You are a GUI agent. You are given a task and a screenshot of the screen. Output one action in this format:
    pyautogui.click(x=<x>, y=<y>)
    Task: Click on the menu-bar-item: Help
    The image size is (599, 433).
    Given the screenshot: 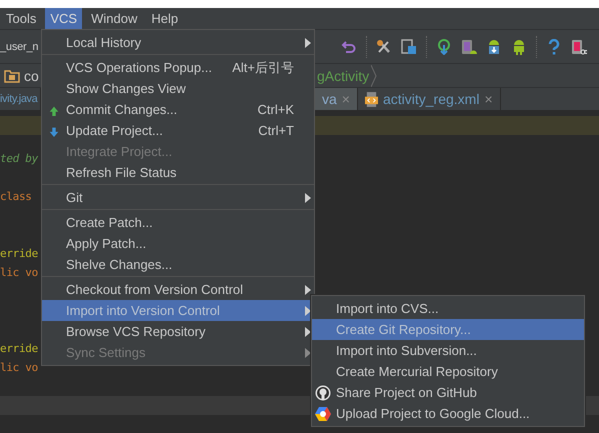 What is the action you would take?
    pyautogui.click(x=165, y=18)
    